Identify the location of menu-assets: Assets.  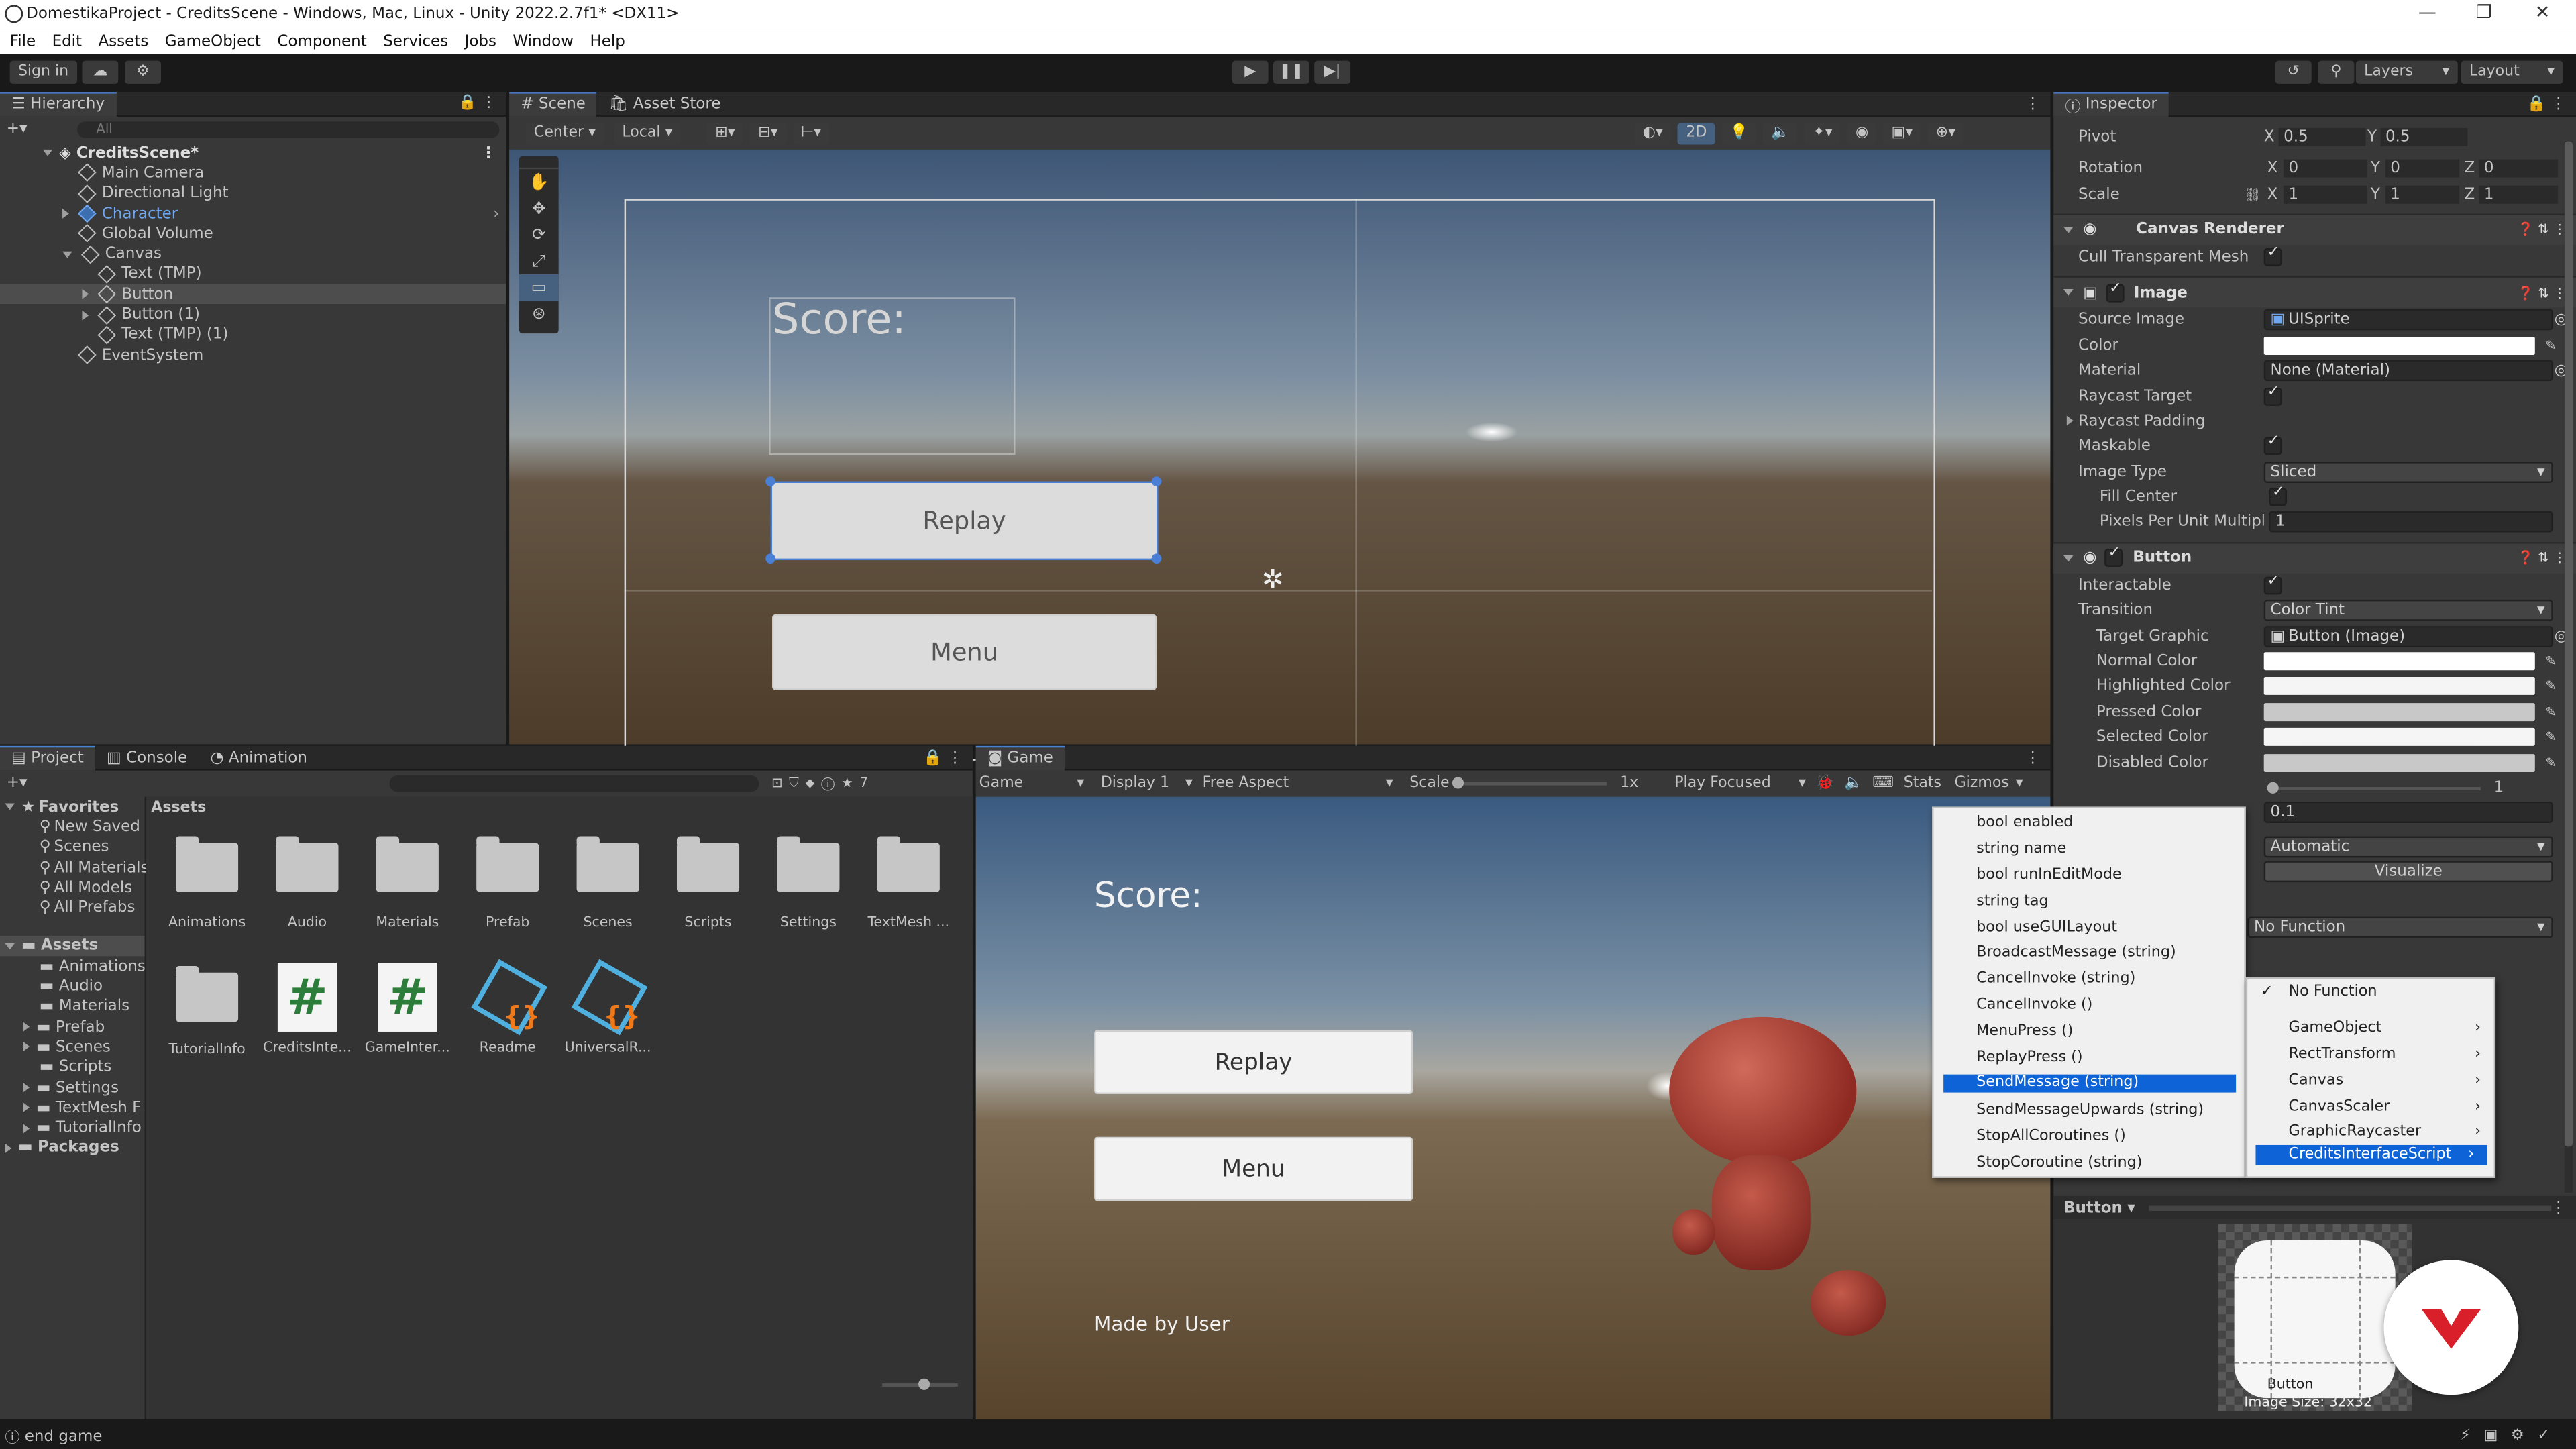
(124, 42).